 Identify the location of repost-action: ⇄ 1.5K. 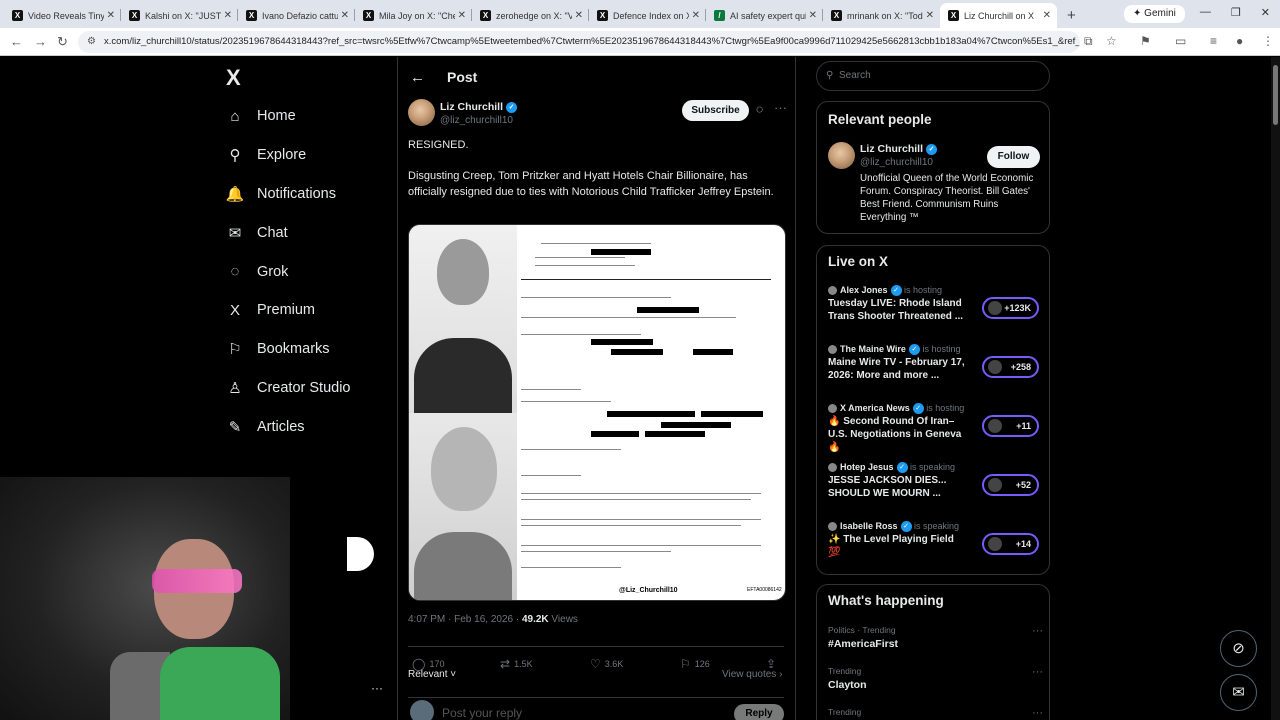
(516, 664).